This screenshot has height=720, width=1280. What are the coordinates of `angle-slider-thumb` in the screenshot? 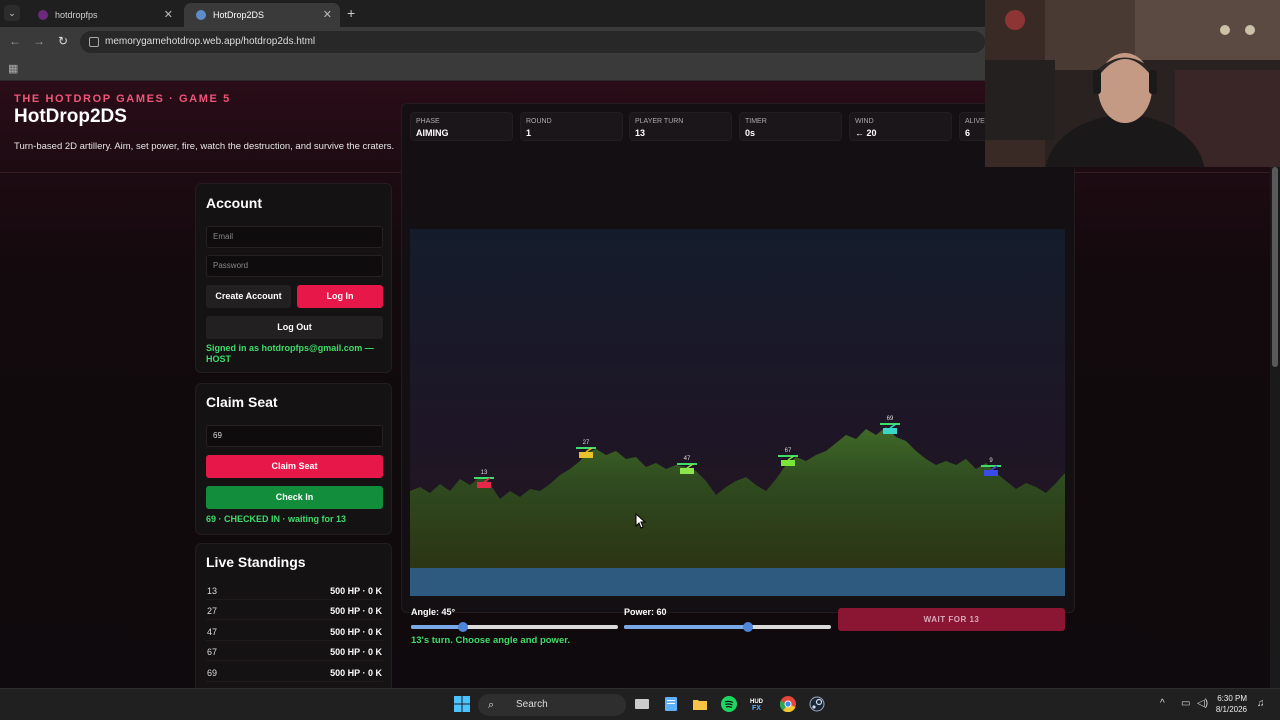 It's located at (462, 627).